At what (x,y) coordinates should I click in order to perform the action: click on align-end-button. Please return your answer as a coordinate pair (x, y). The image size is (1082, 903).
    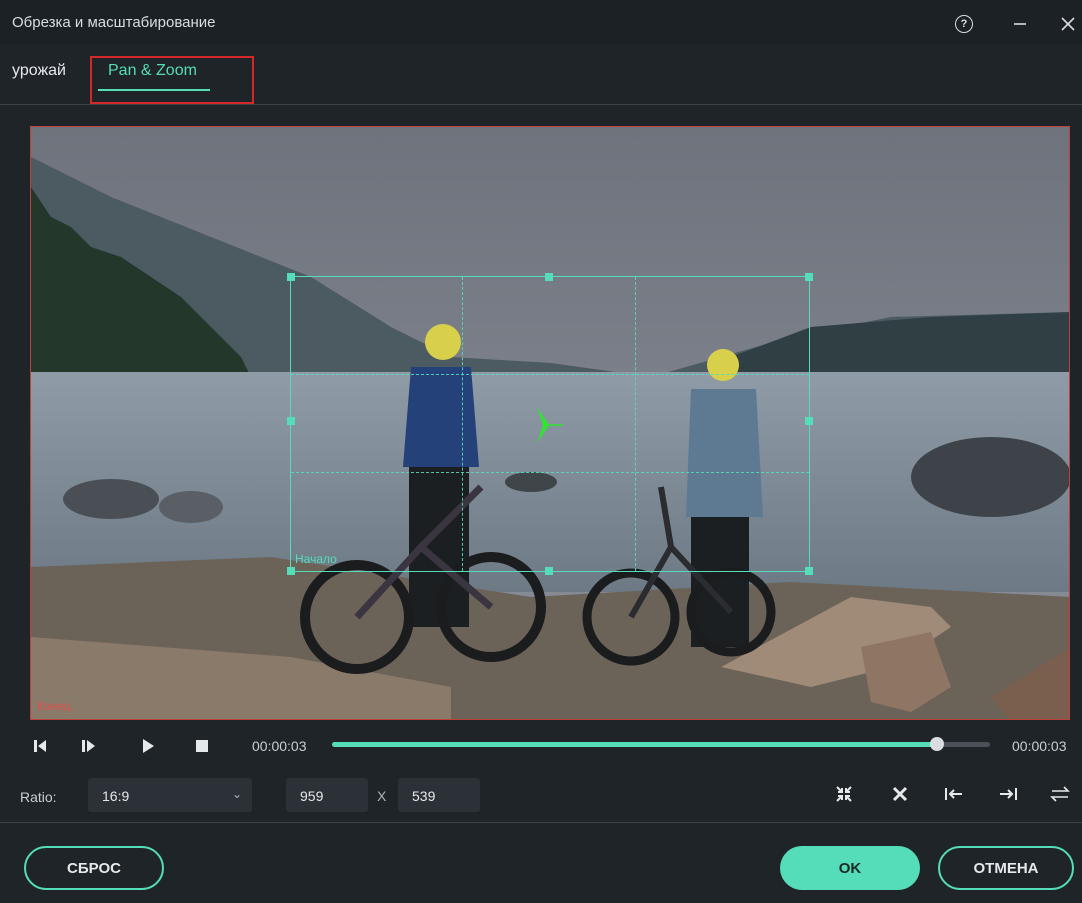
    Looking at the image, I should click on (1008, 794).